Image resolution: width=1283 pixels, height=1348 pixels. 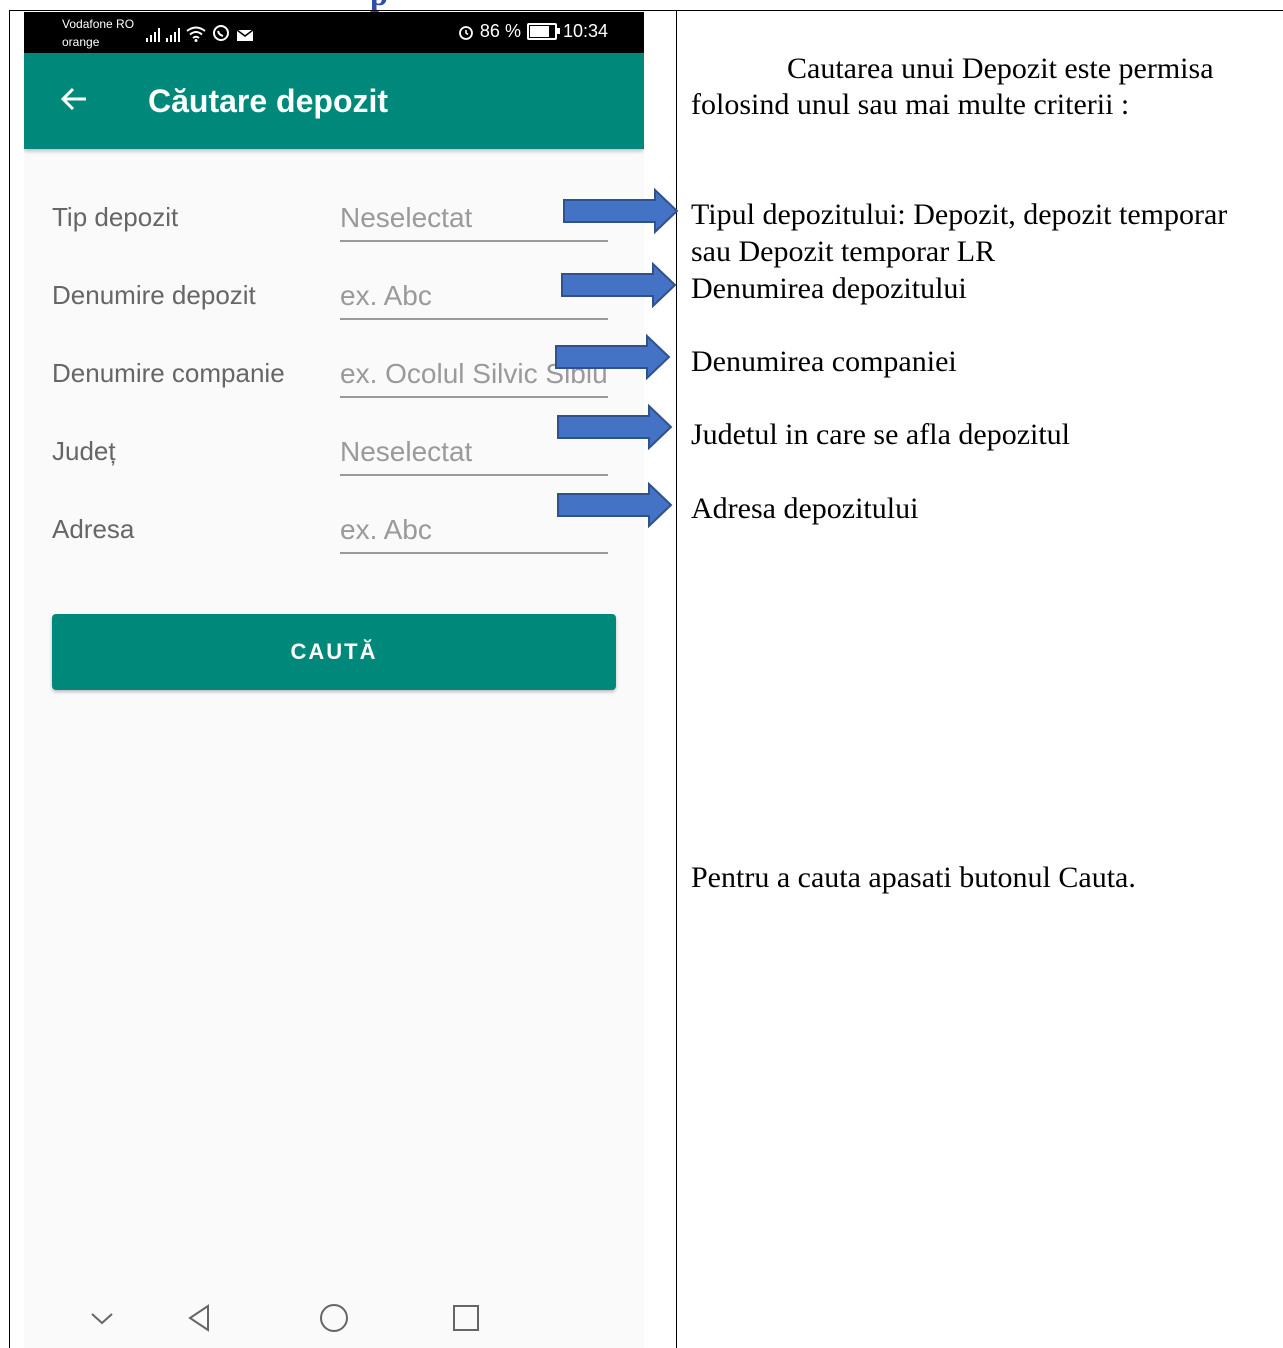 What do you see at coordinates (245, 35) in the screenshot?
I see `mail-icon` at bounding box center [245, 35].